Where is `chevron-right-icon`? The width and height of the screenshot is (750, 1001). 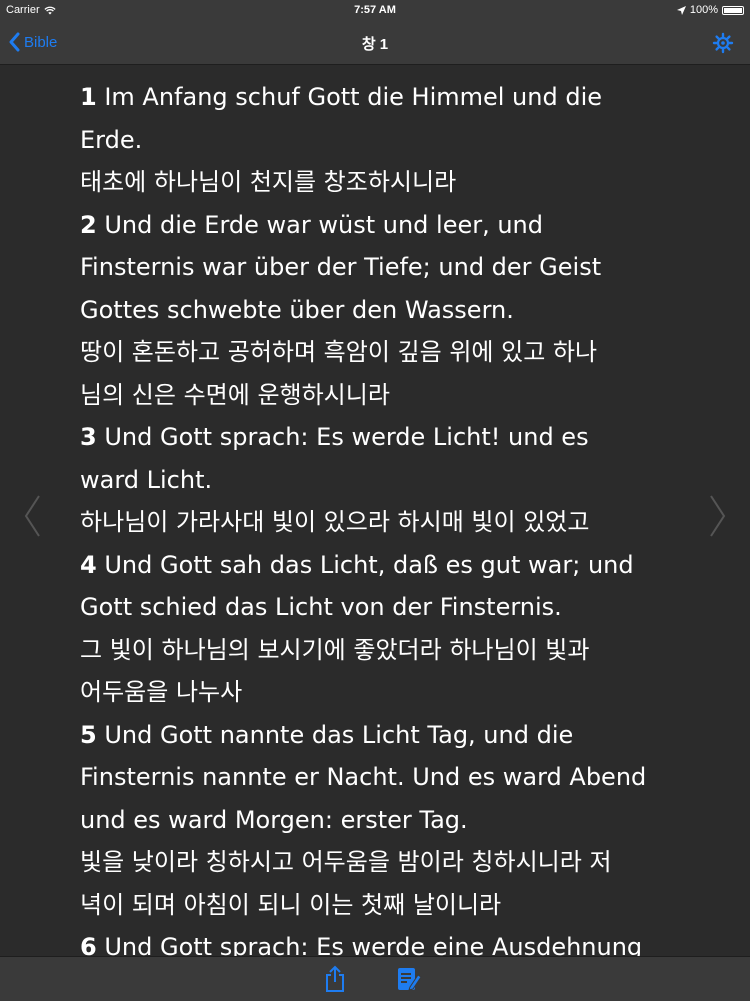
chevron-right-icon is located at coordinates (718, 516).